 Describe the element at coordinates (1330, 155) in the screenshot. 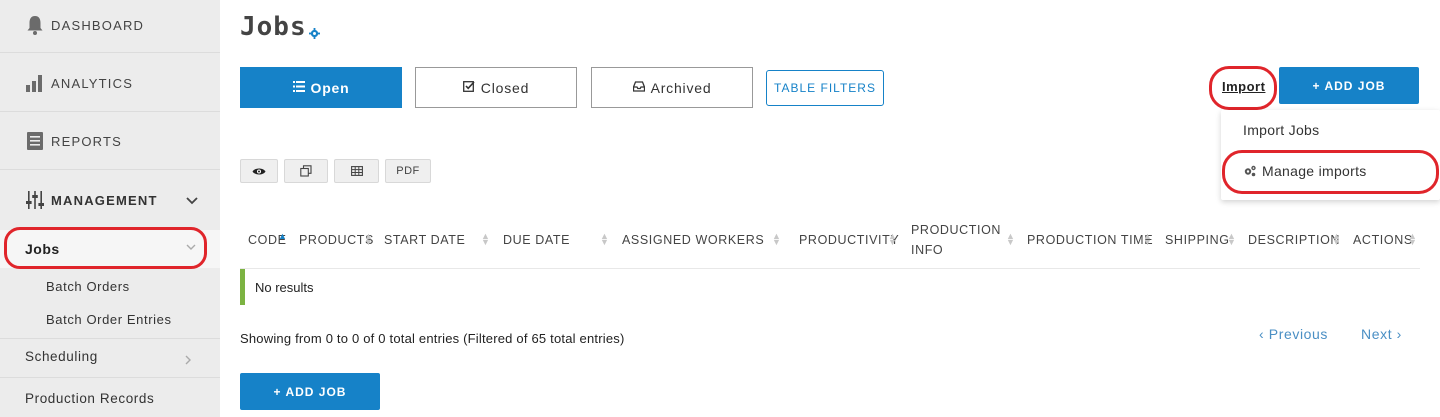

I see `import-dropdown-menu: Import Jobs Manage imports` at that location.